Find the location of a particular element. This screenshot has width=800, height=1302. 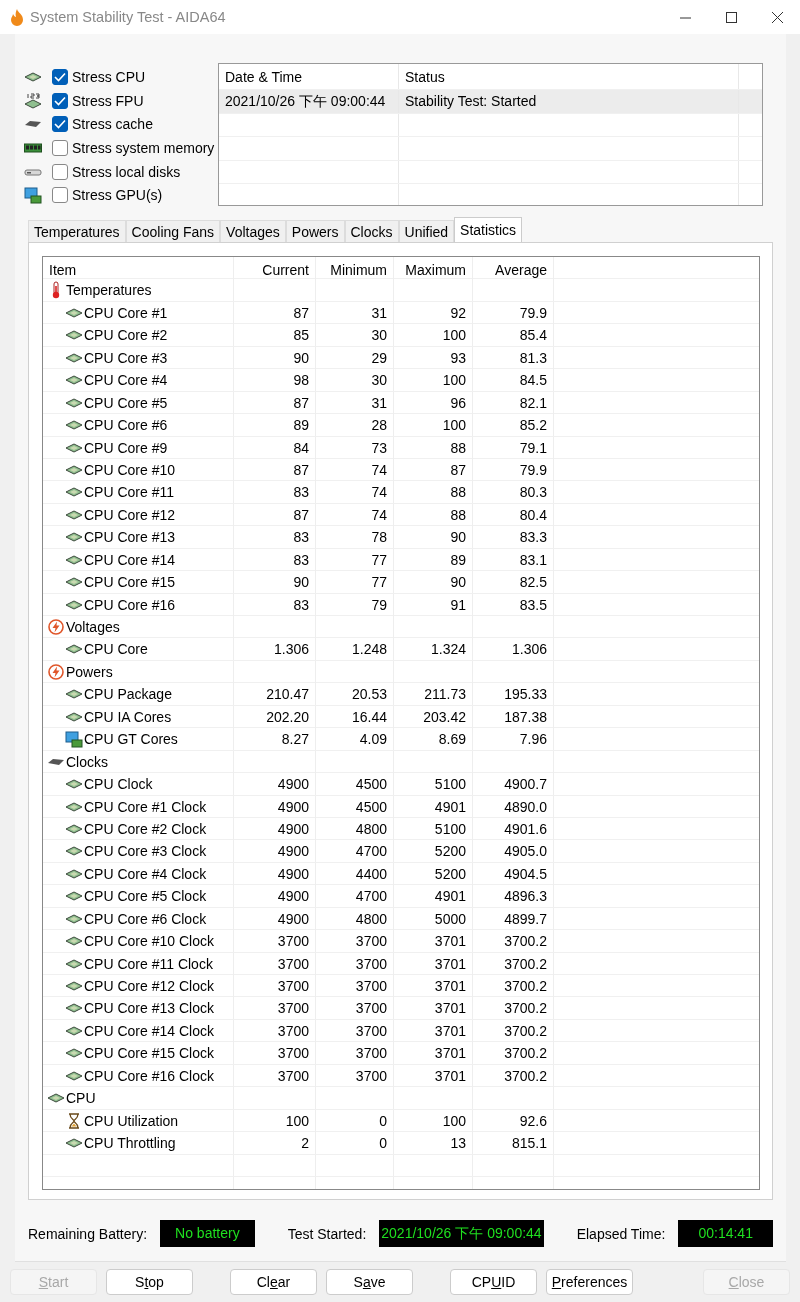

table-cell: 4500 is located at coordinates (355, 806).